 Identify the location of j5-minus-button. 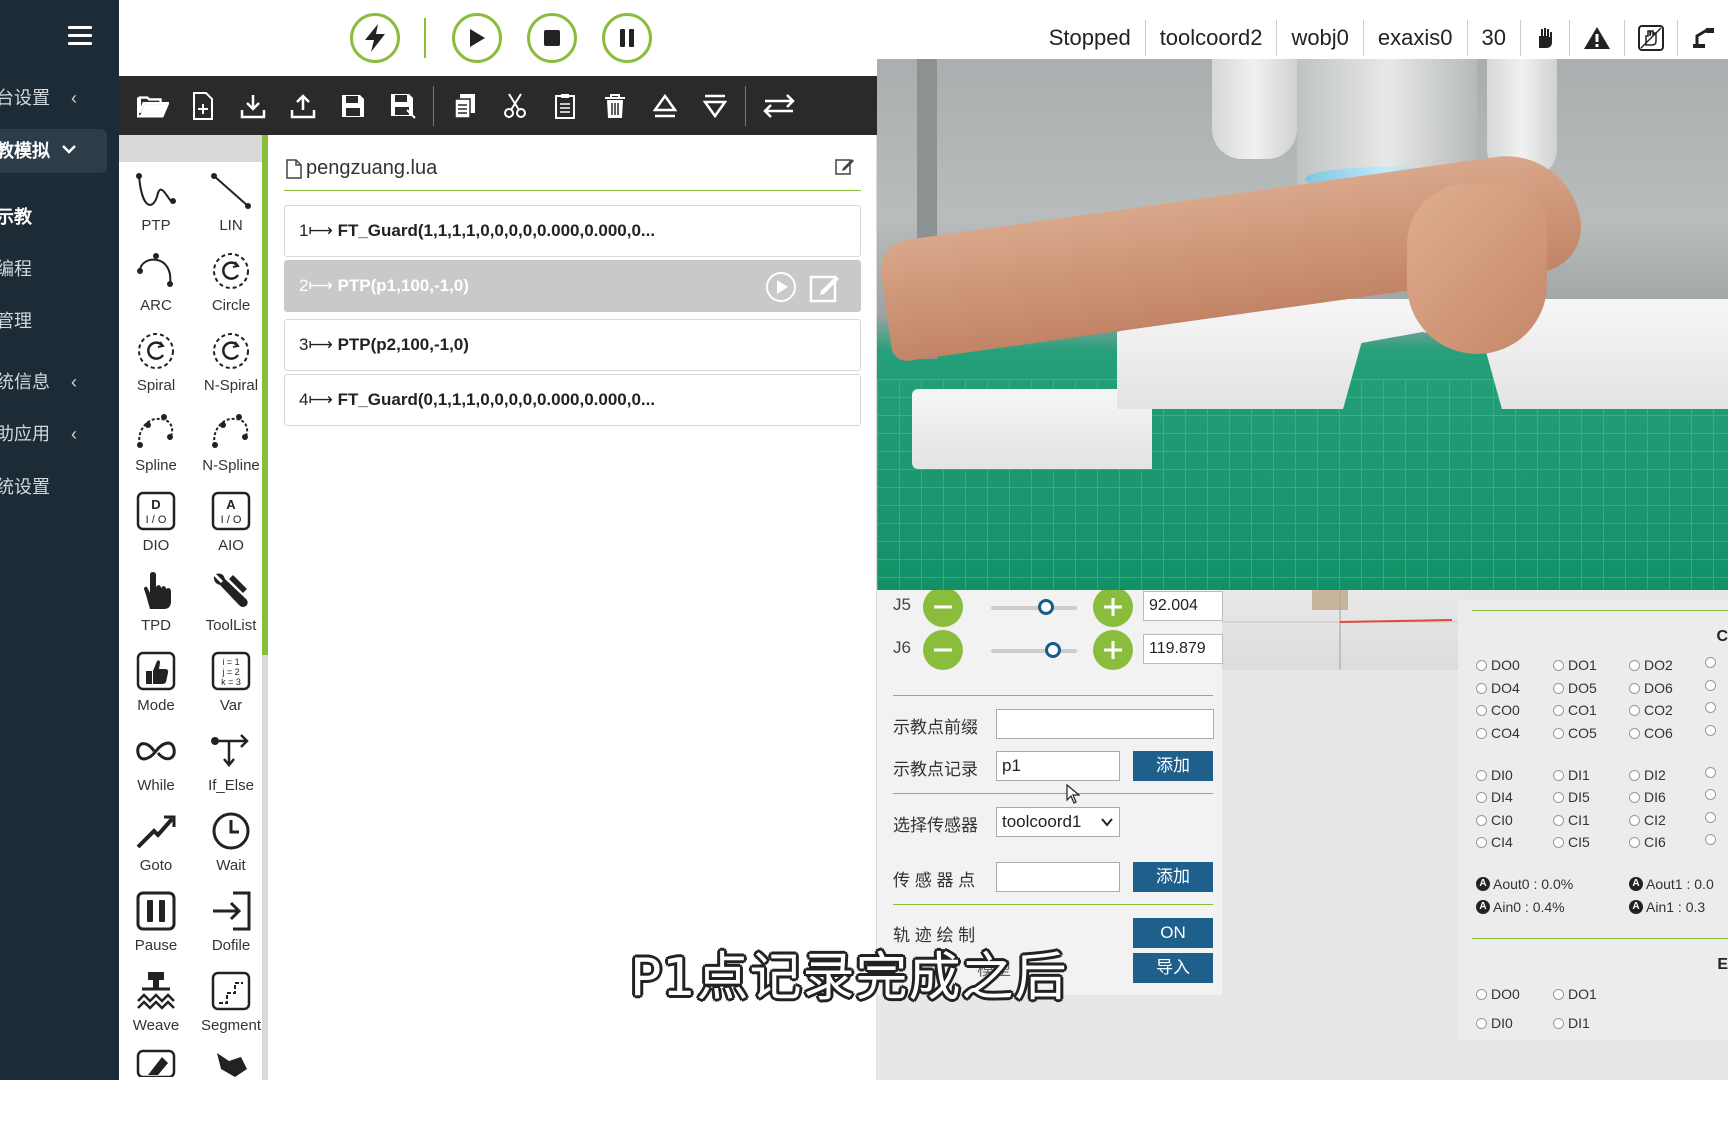
(943, 607).